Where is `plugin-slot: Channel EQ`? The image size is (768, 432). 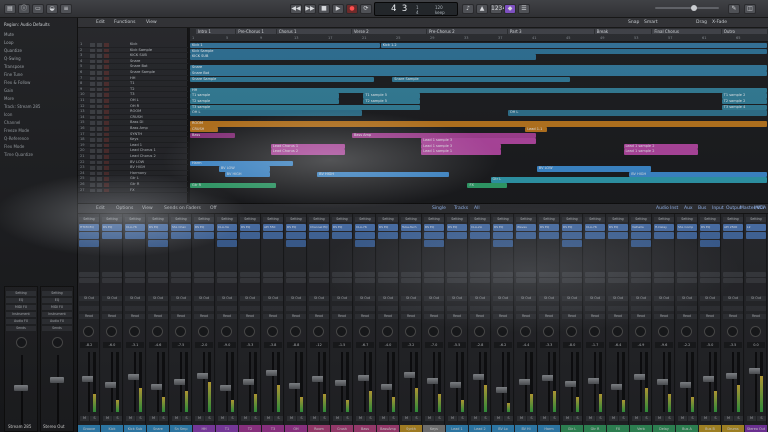
plugin-slot: Channel EQ is located at coordinates (319, 227).